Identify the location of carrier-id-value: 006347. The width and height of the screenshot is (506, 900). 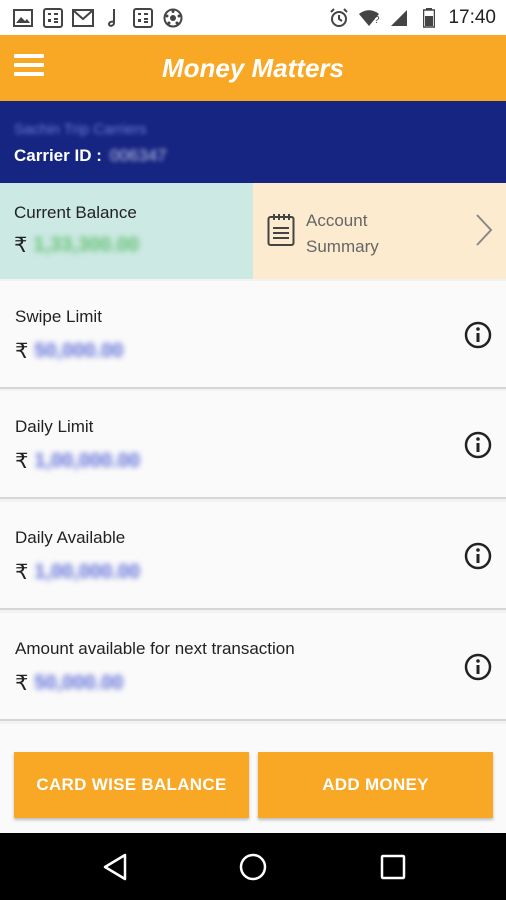
(138, 155).